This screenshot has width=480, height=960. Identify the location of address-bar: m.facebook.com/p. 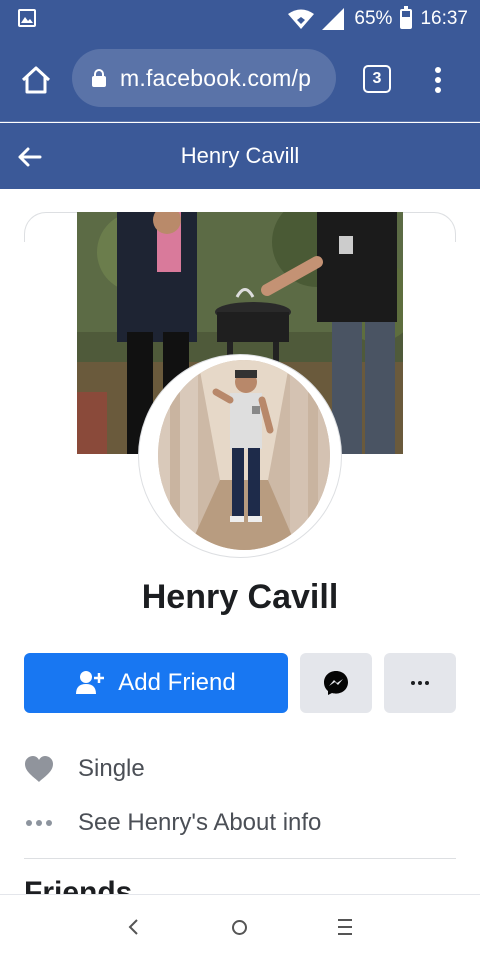
(204, 78).